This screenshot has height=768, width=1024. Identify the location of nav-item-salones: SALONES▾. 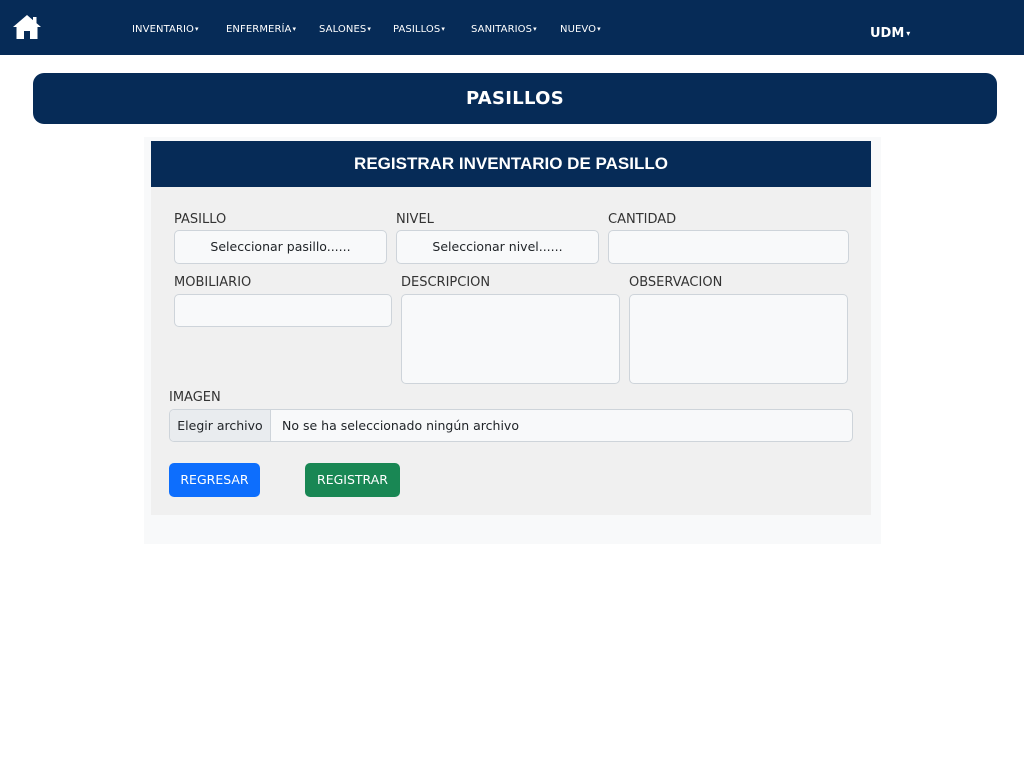
(345, 29).